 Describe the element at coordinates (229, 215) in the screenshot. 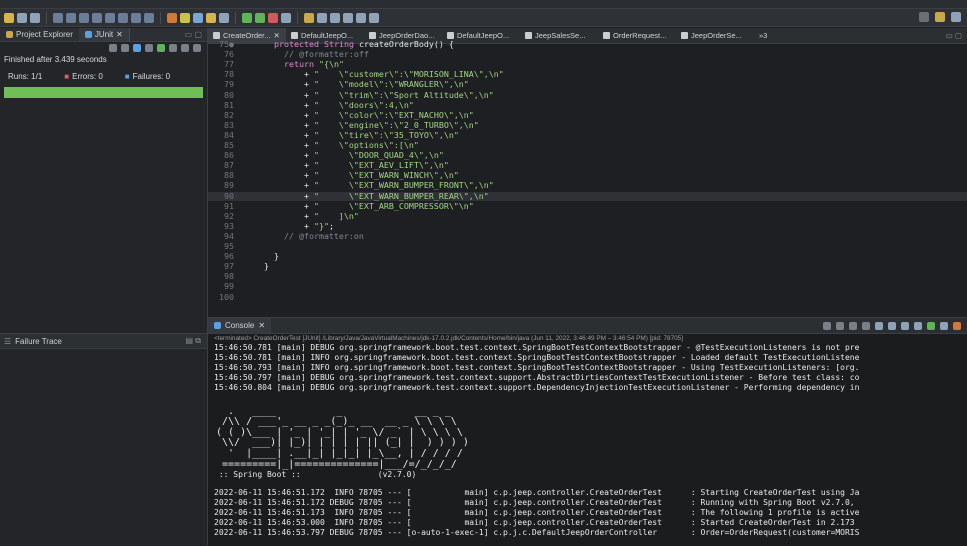

I see `line-number: 92` at that location.